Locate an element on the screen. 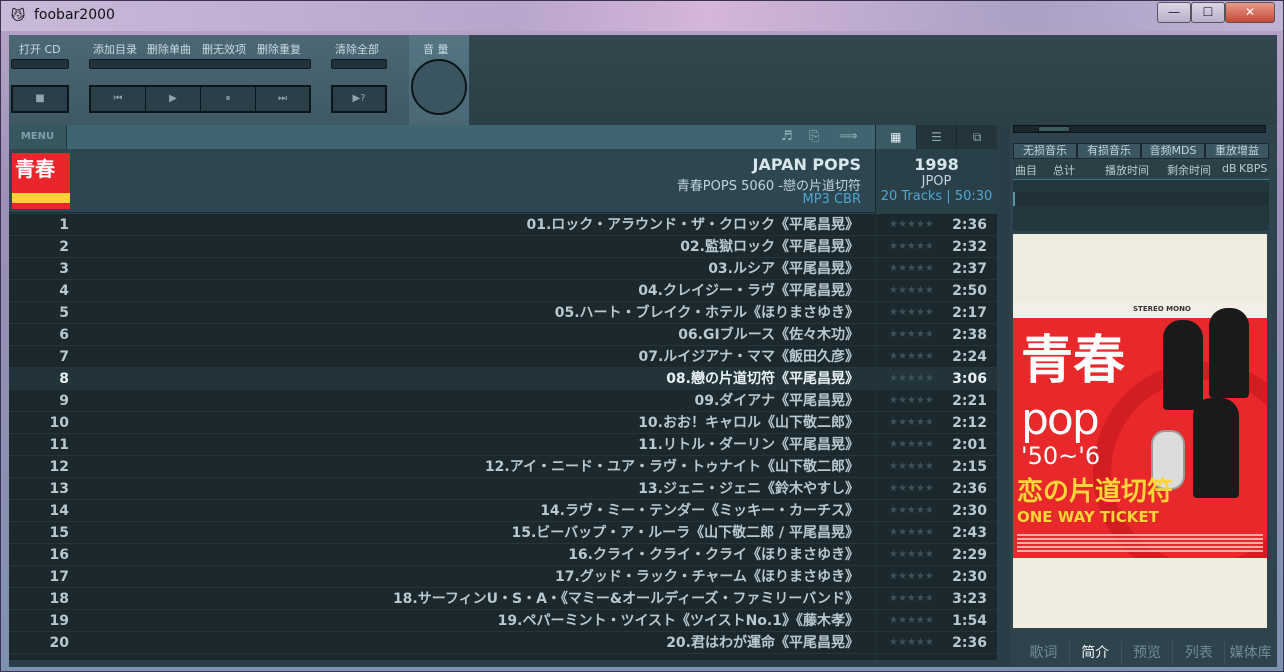 The width and height of the screenshot is (1284, 672). volume-knob is located at coordinates (439, 87).